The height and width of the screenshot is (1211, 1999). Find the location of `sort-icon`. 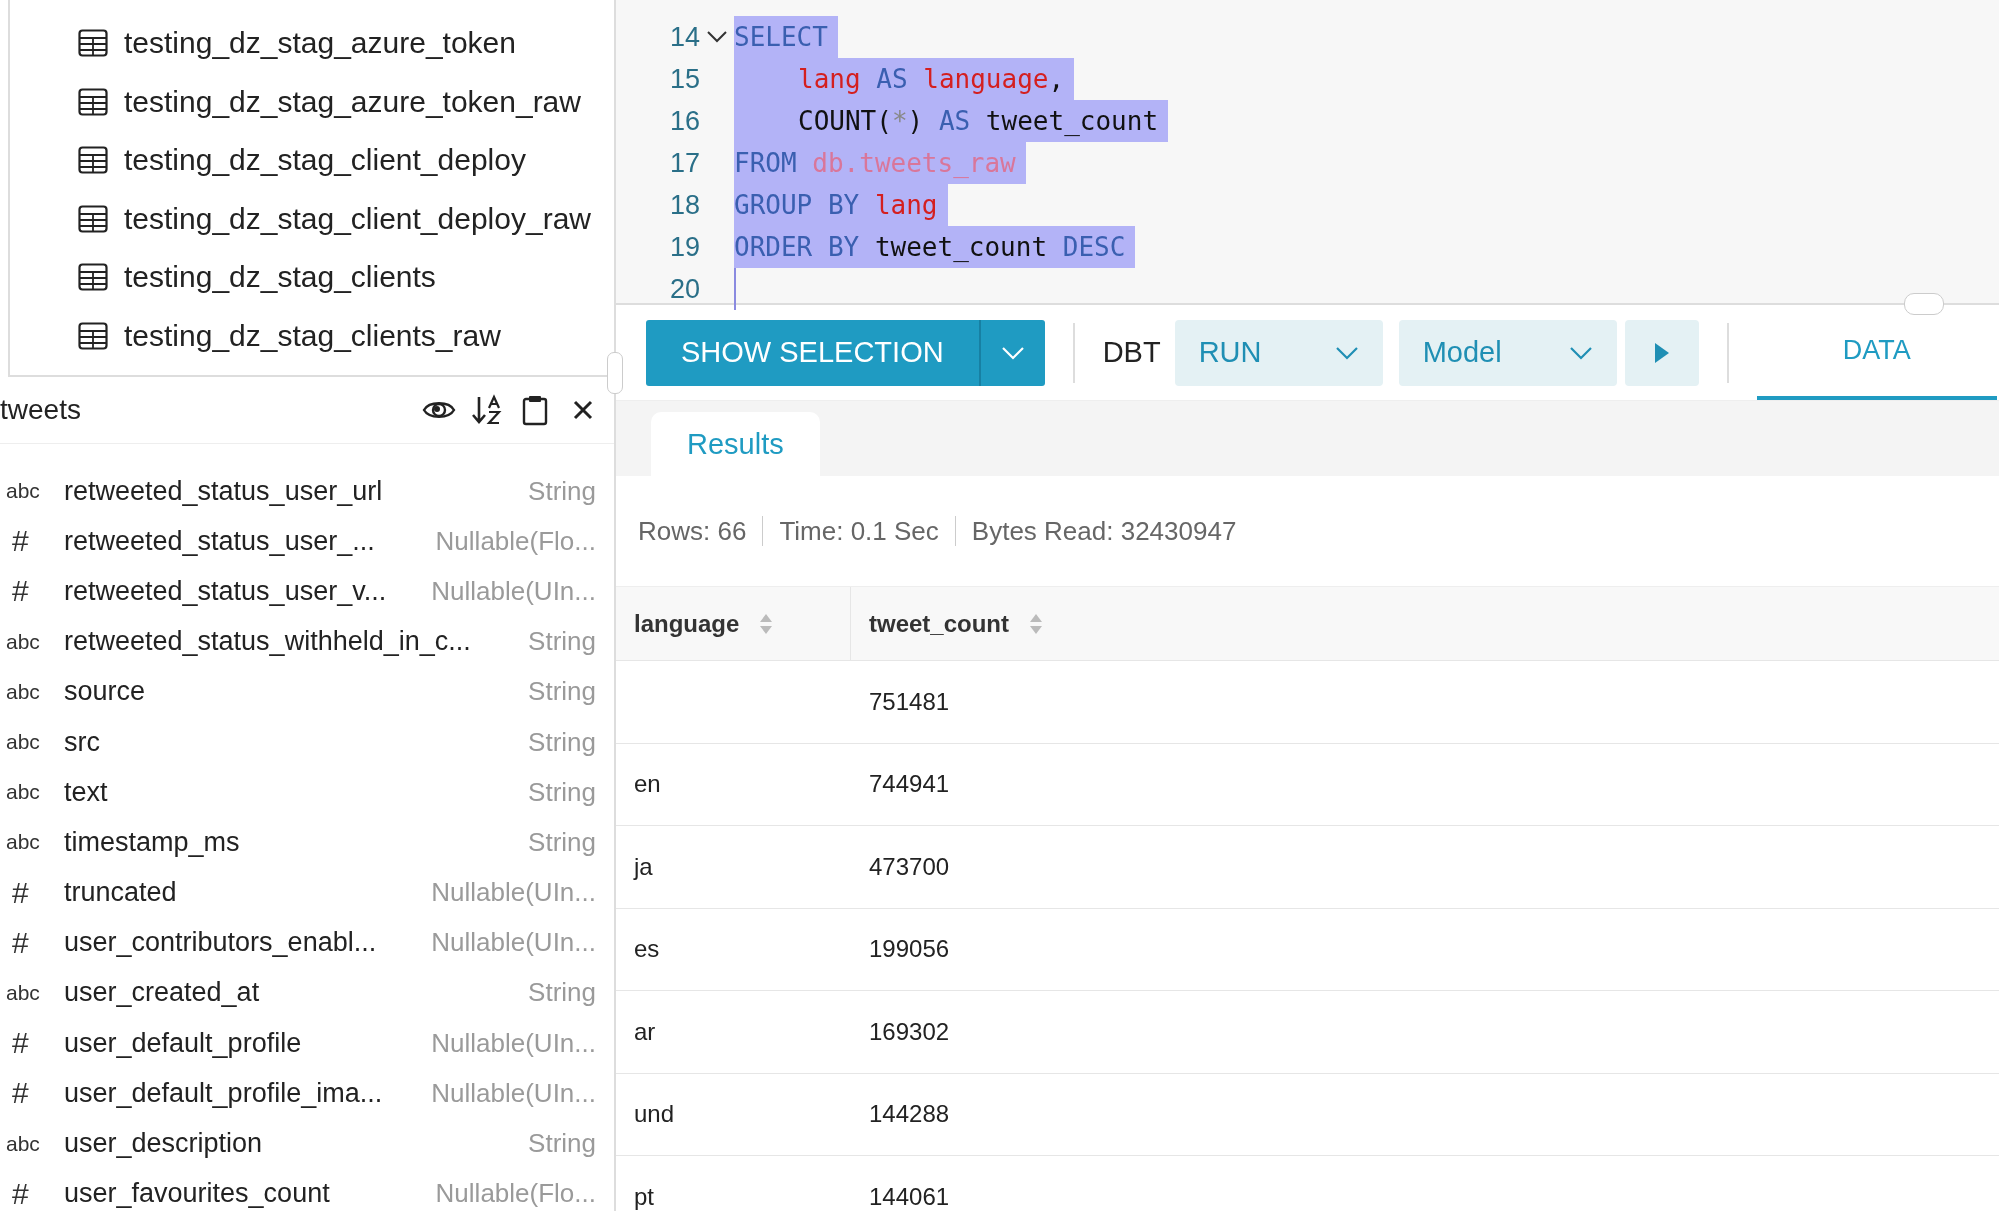

sort-icon is located at coordinates (487, 410).